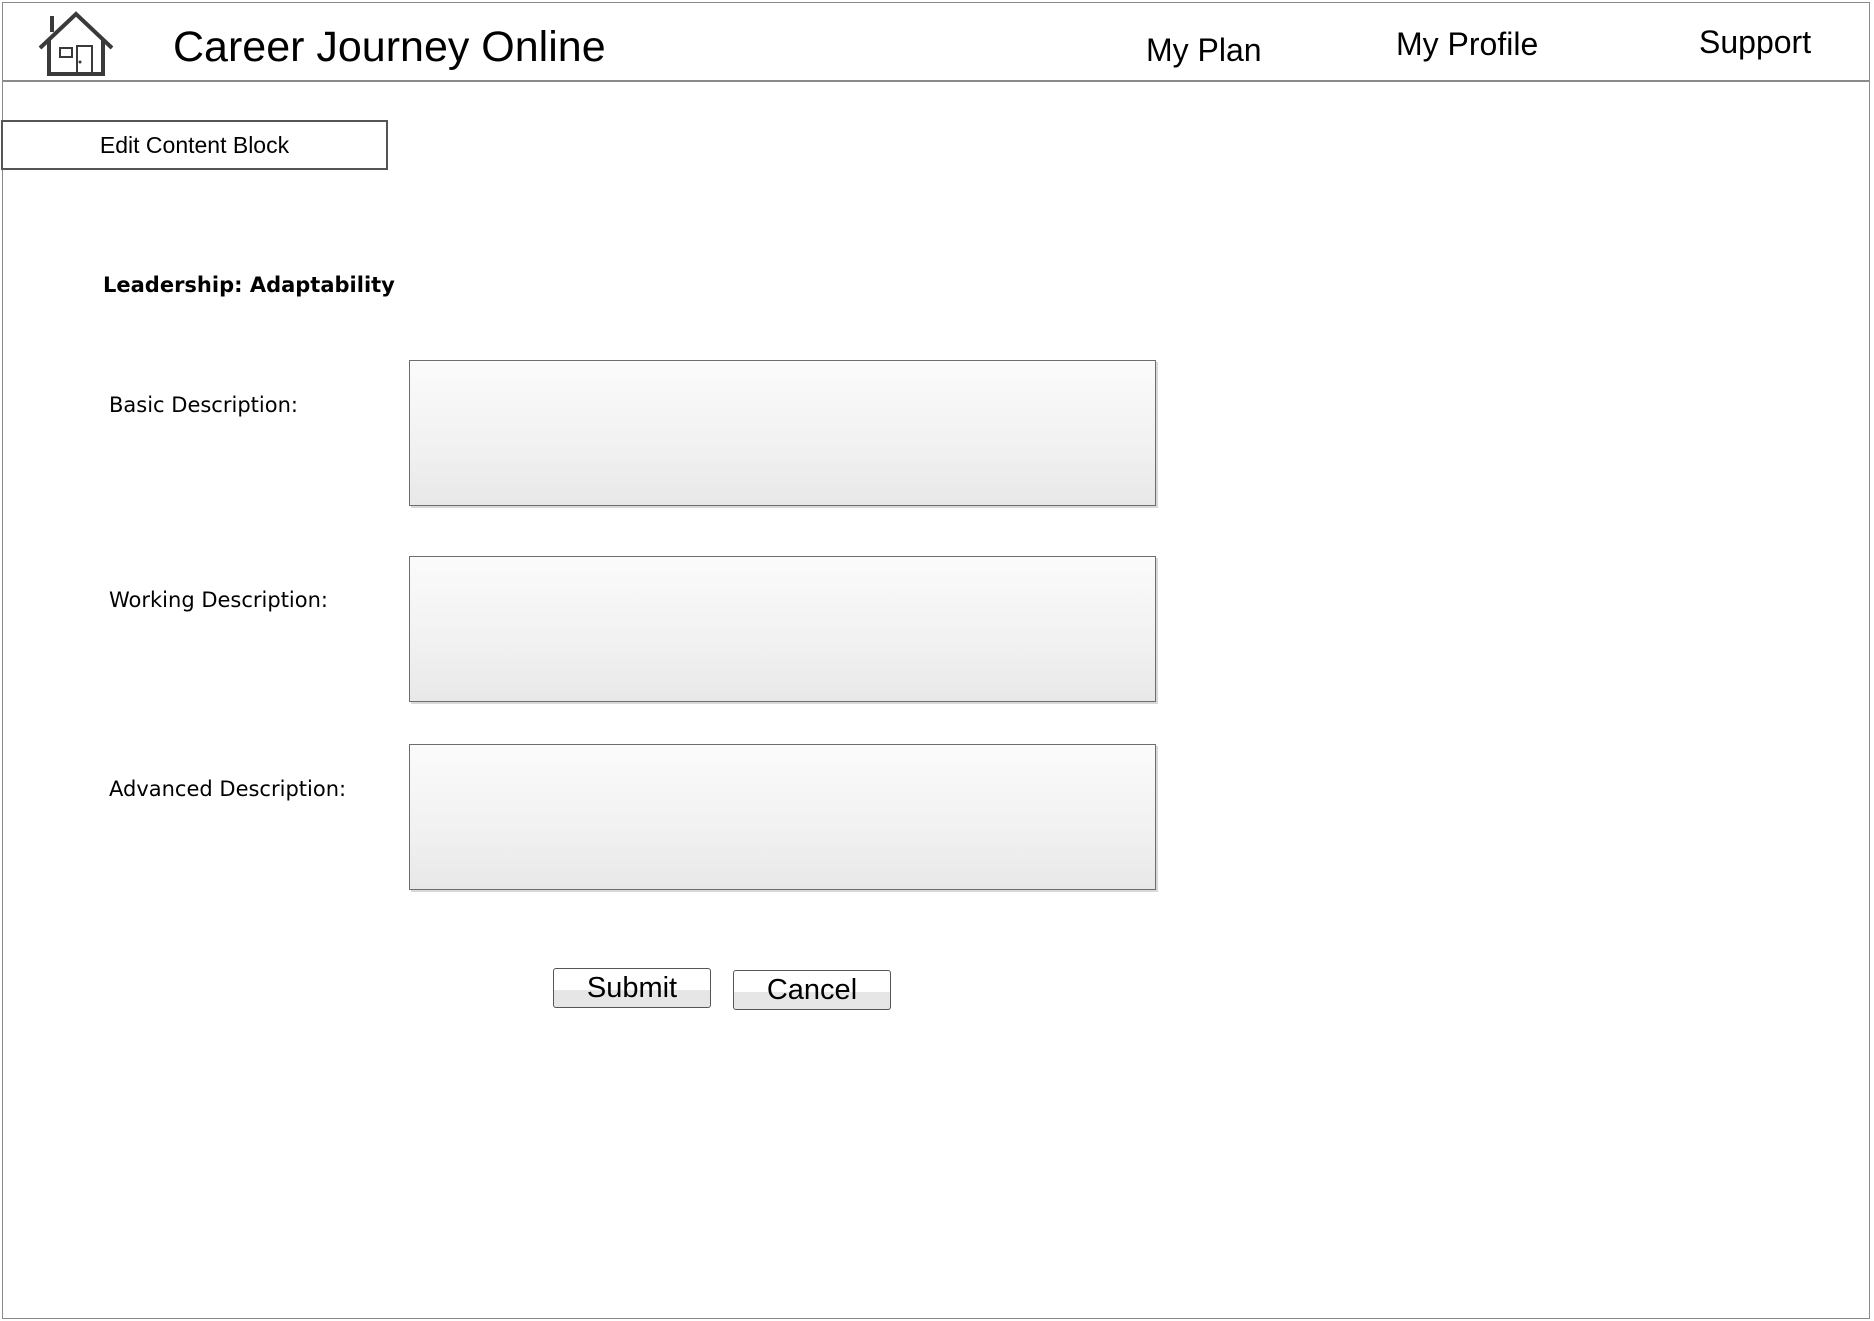 The image size is (1874, 1321). I want to click on nav-my-plan: My Plan, so click(1204, 50).